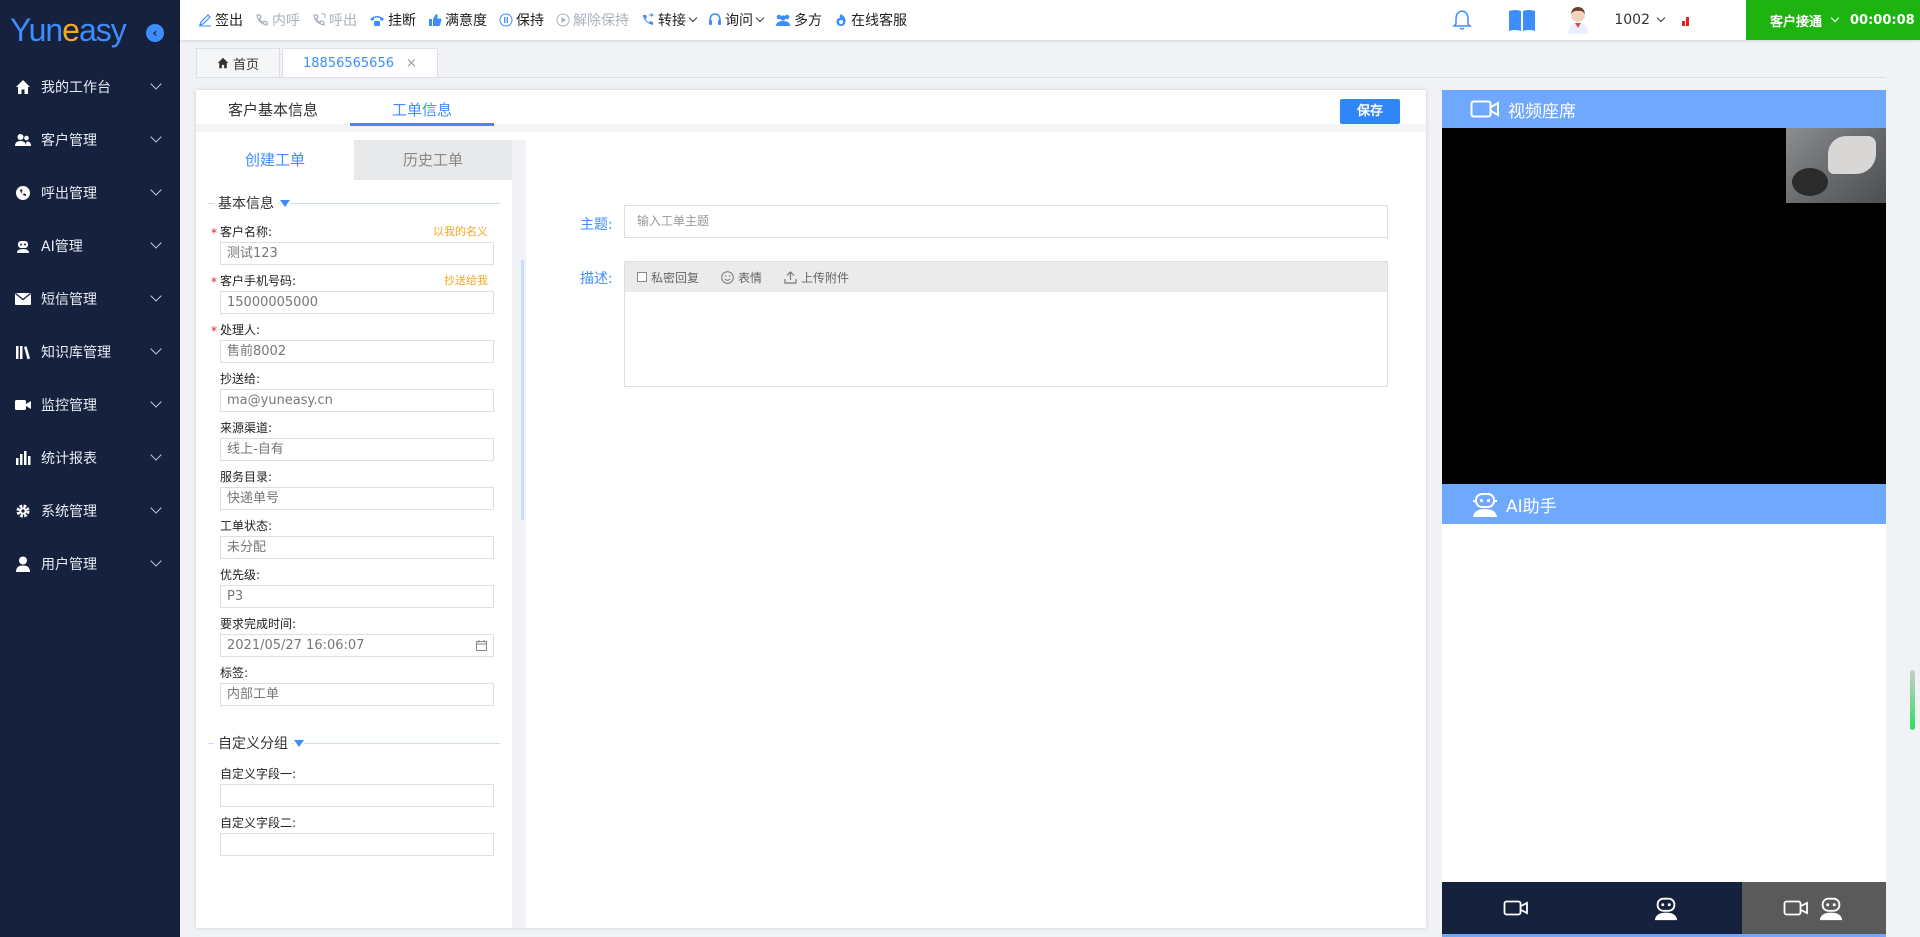  Describe the element at coordinates (90, 404) in the screenshot. I see `sidebar-item-monitor: 监控管理` at that location.